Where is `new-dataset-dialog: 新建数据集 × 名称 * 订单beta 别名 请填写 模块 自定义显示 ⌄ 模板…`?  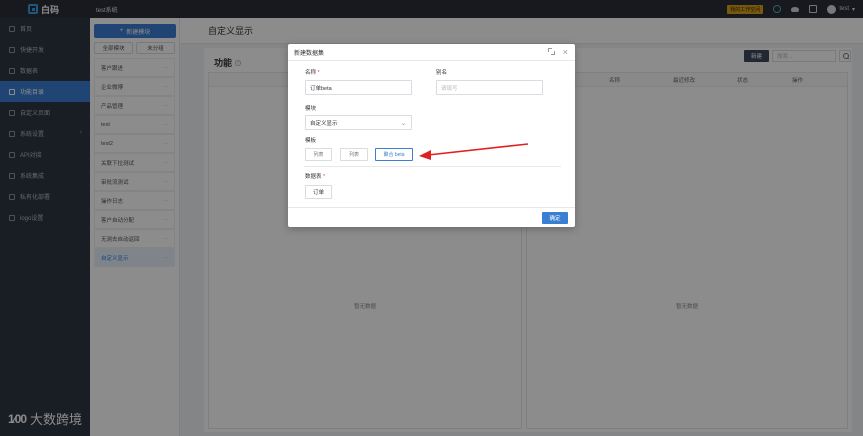 new-dataset-dialog: 新建数据集 × 名称 * 订单beta 别名 请填写 模块 自定义显示 ⌄ 模板… is located at coordinates (431, 135).